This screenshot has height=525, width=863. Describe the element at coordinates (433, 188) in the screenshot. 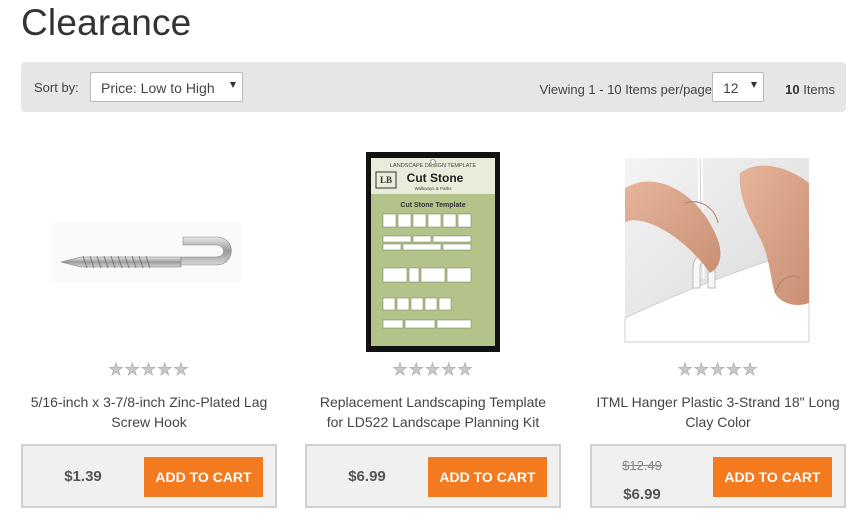

I see `template-sub-text: Walkways & Paths` at that location.